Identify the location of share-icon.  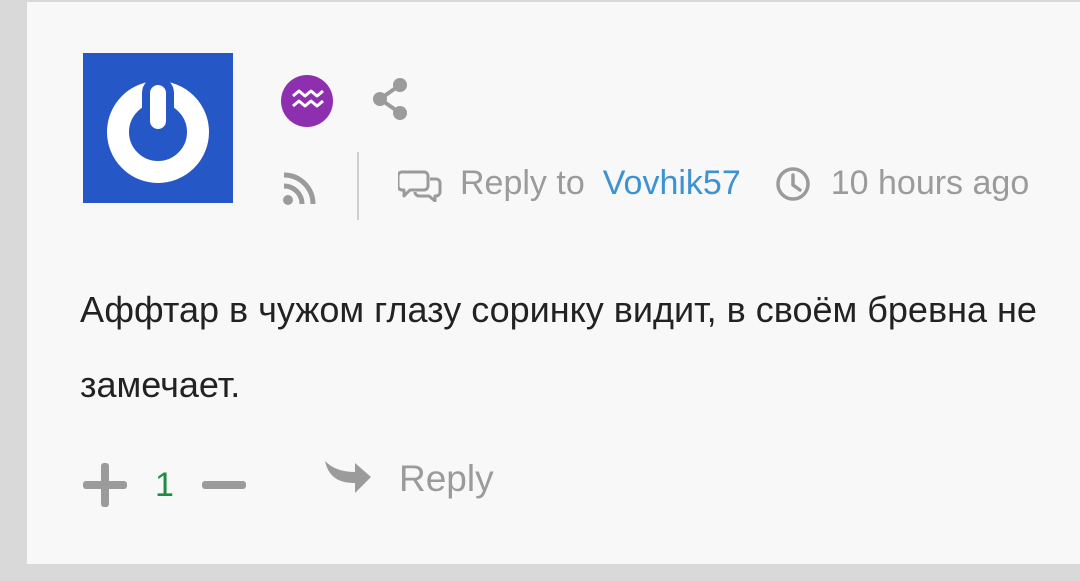
(390, 99).